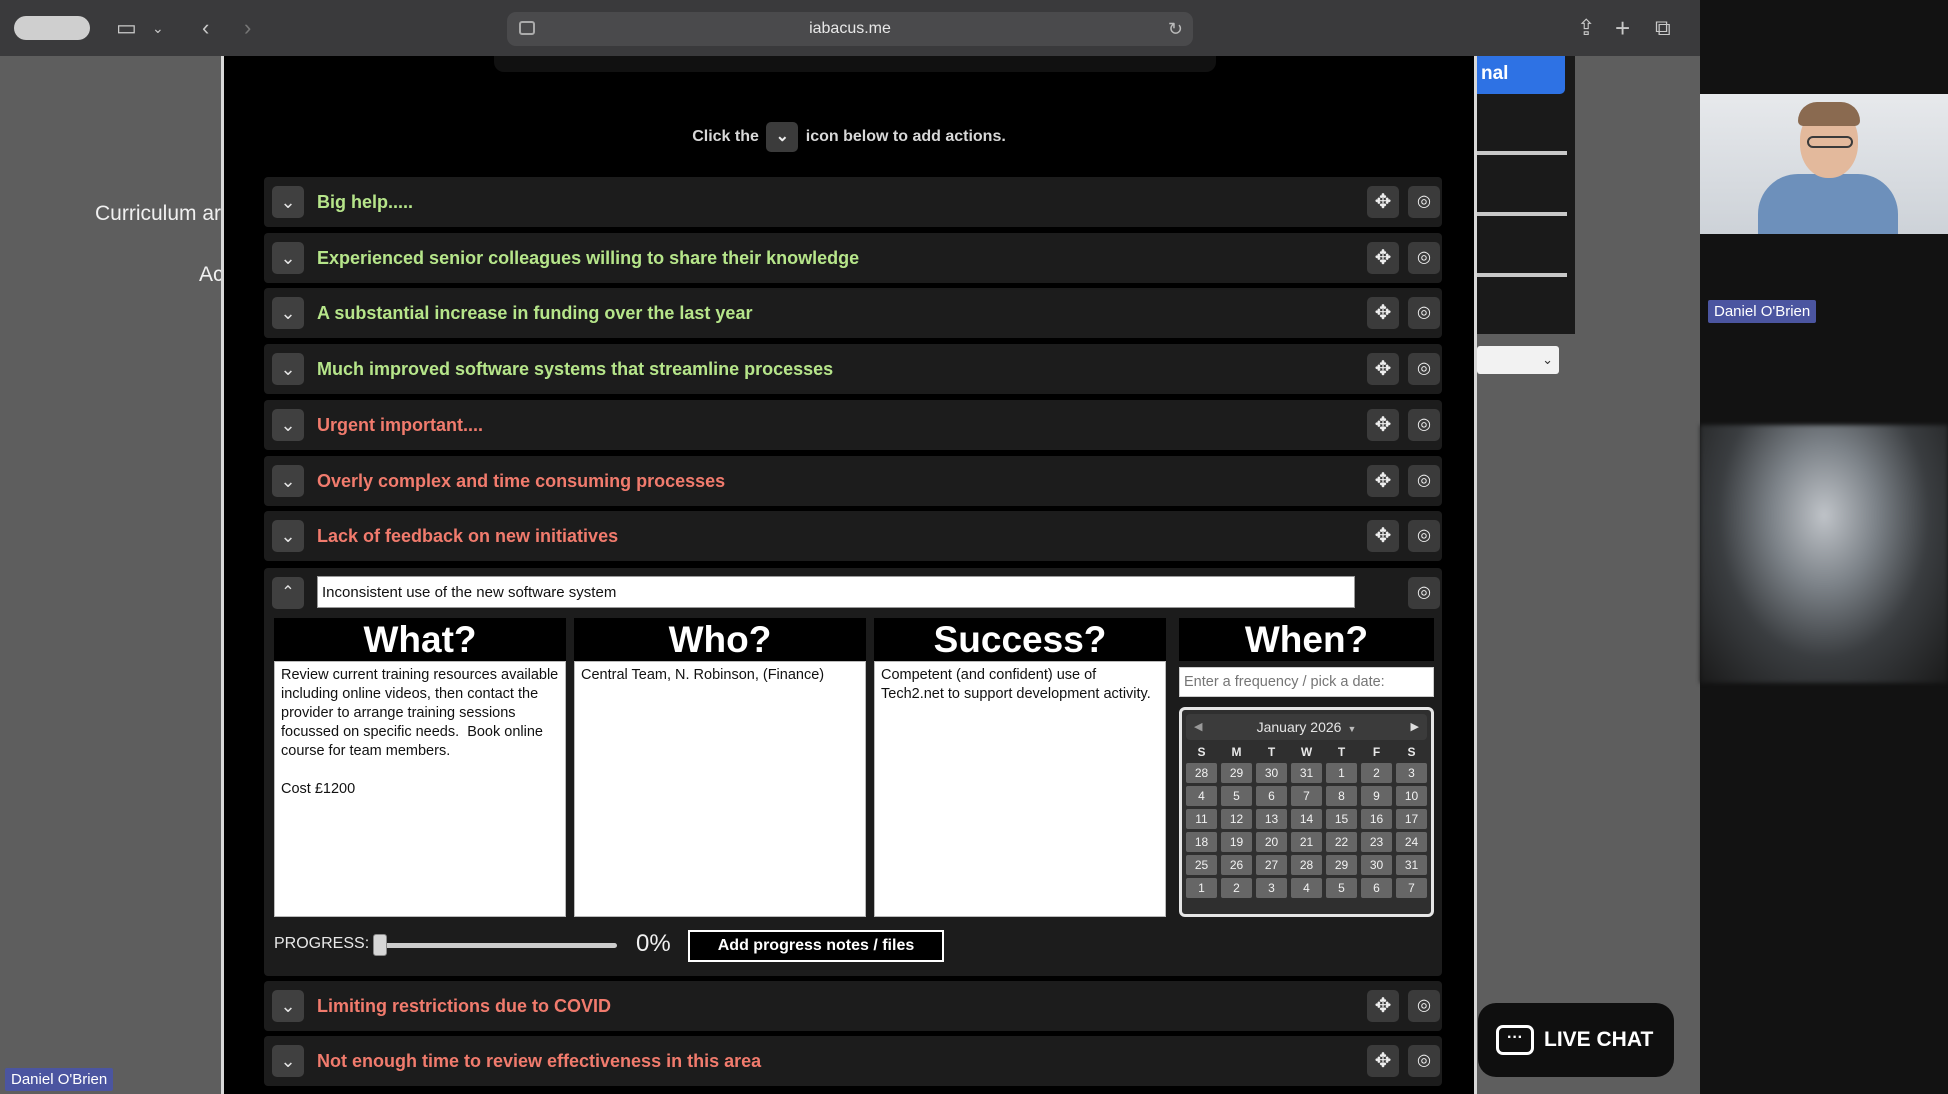  I want to click on collapse-chevron-icon: ⌃, so click(288, 593).